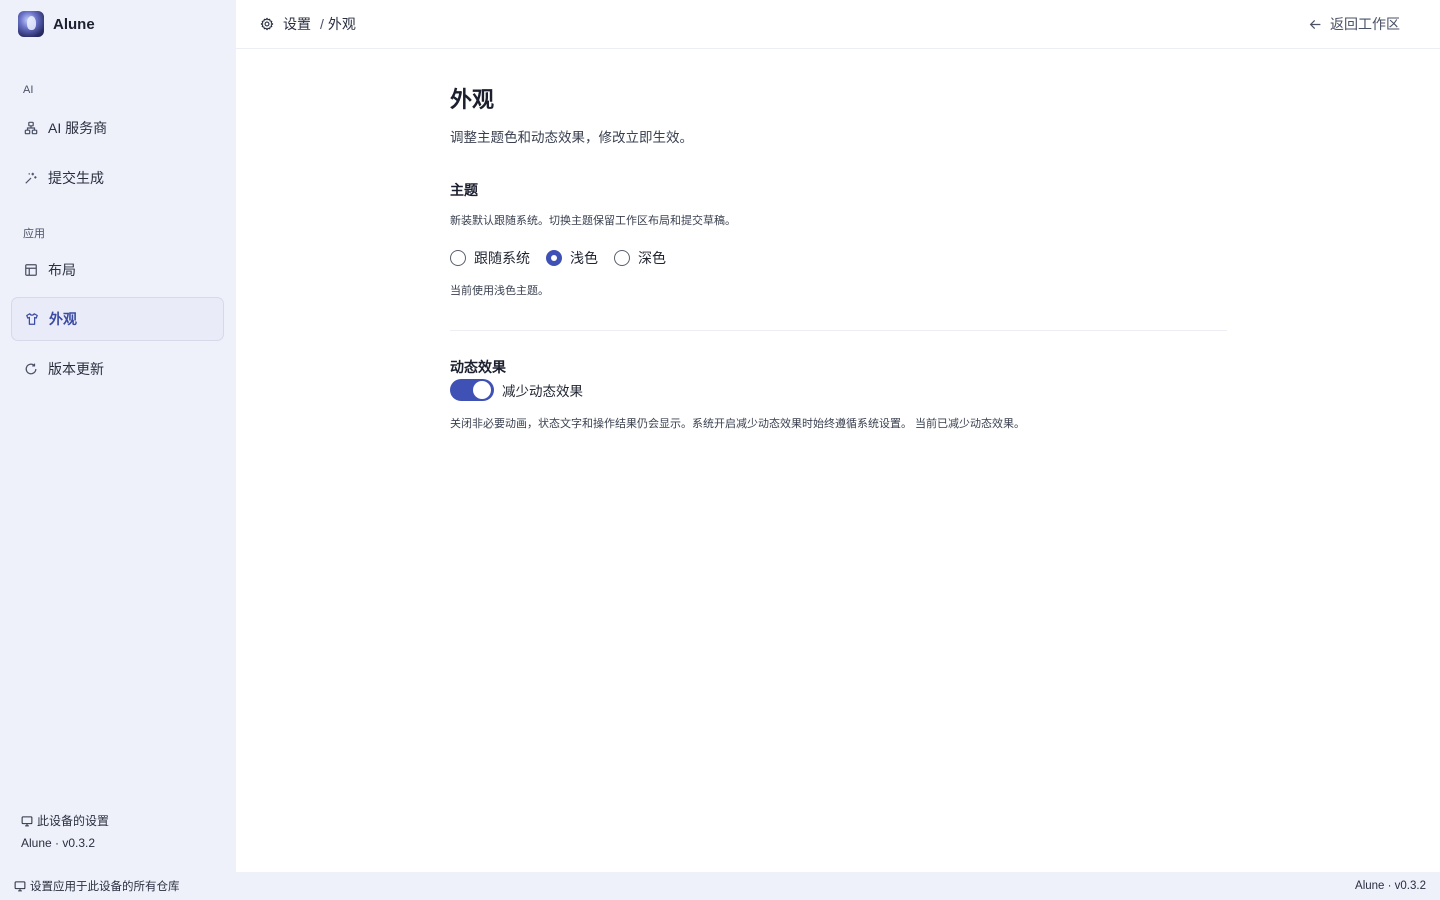 The height and width of the screenshot is (900, 1440). What do you see at coordinates (31, 178) in the screenshot?
I see `sparkles-icon` at bounding box center [31, 178].